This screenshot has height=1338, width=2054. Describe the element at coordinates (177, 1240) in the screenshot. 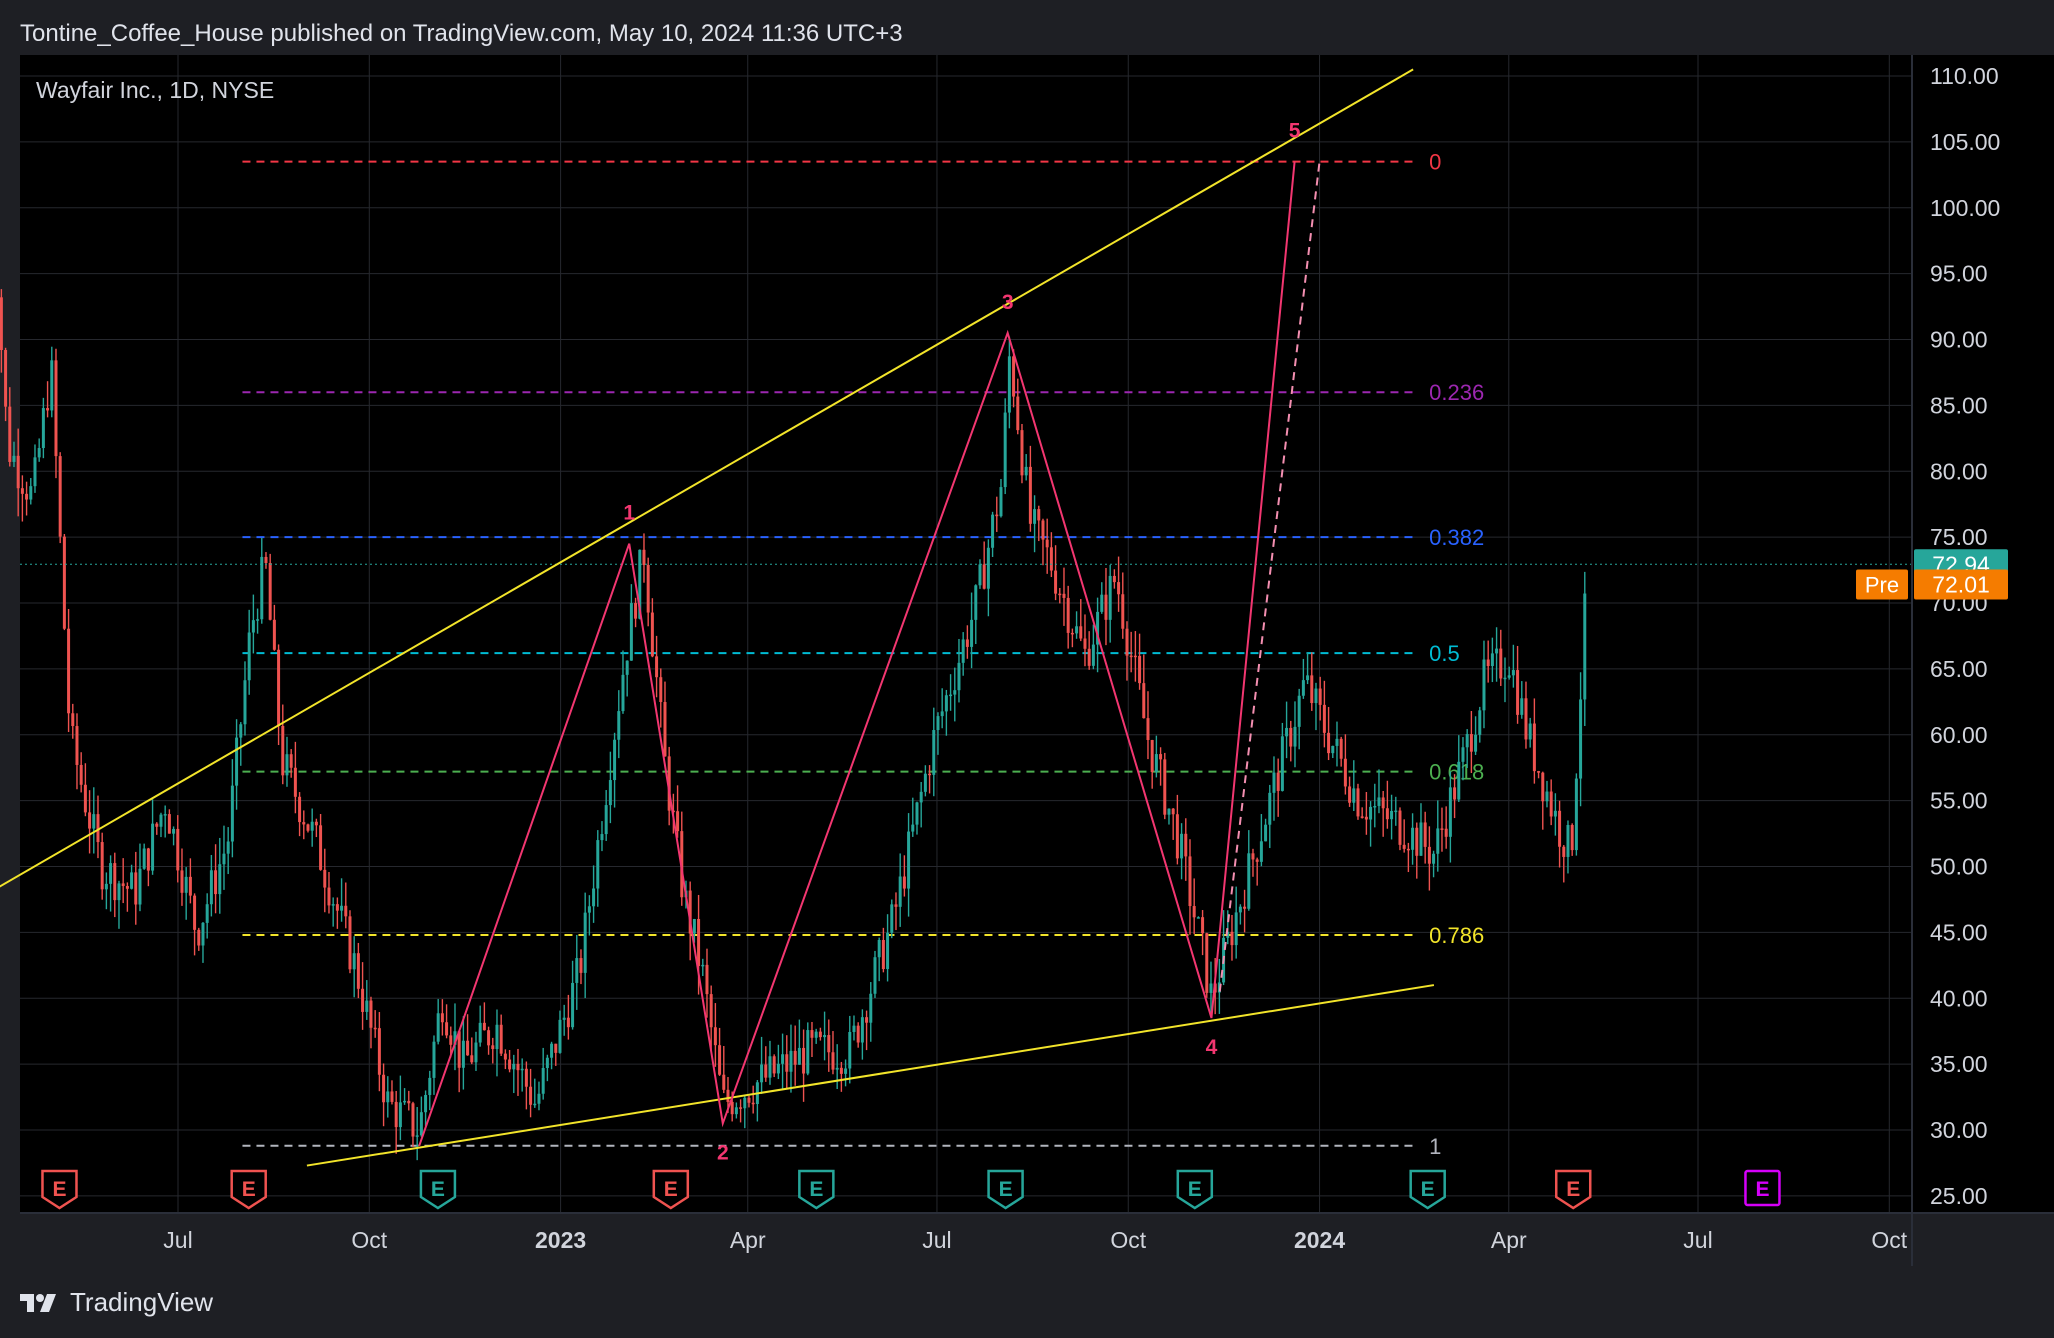

I see `time-tick-label: Jul` at that location.